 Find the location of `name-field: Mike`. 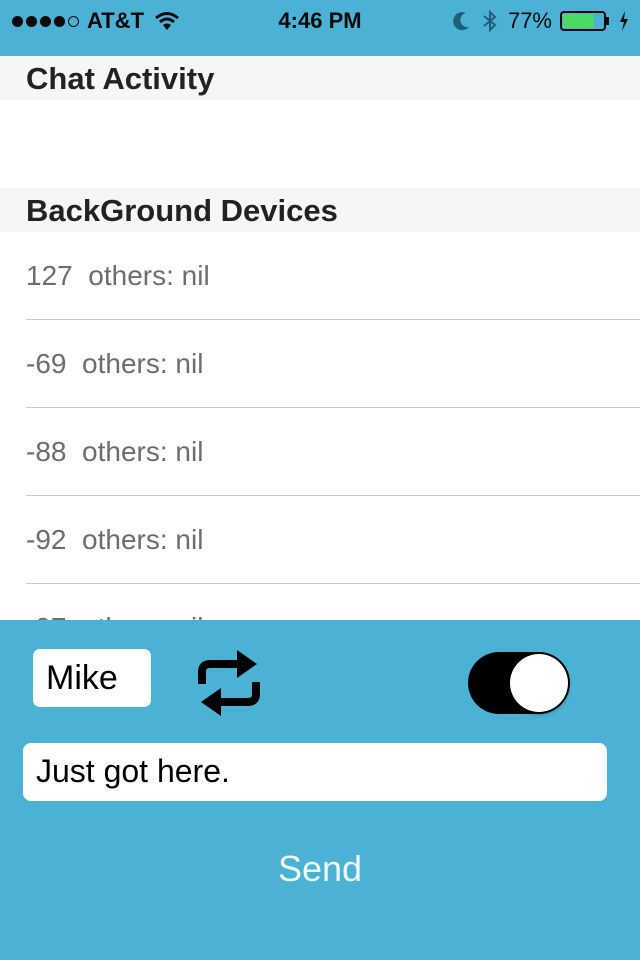

name-field: Mike is located at coordinates (92, 678).